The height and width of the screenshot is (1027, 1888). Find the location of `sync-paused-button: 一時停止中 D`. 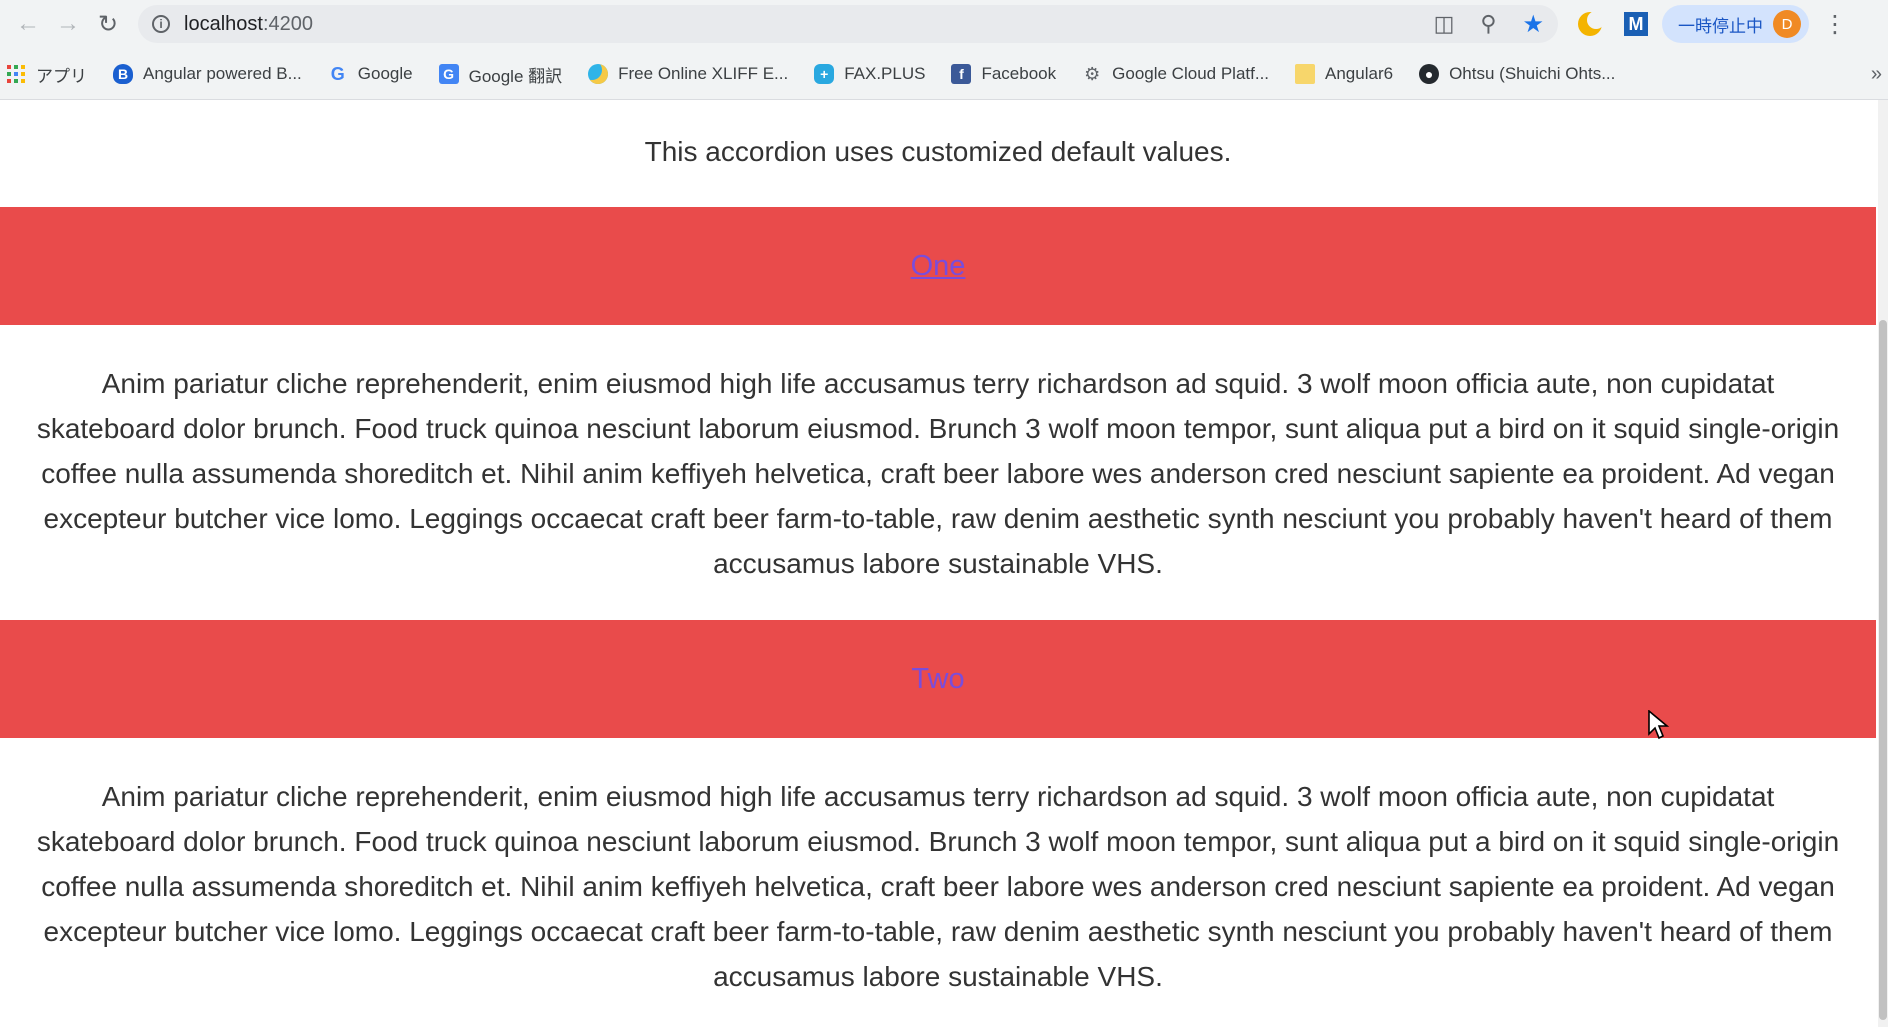

sync-paused-button: 一時停止中 D is located at coordinates (1735, 24).